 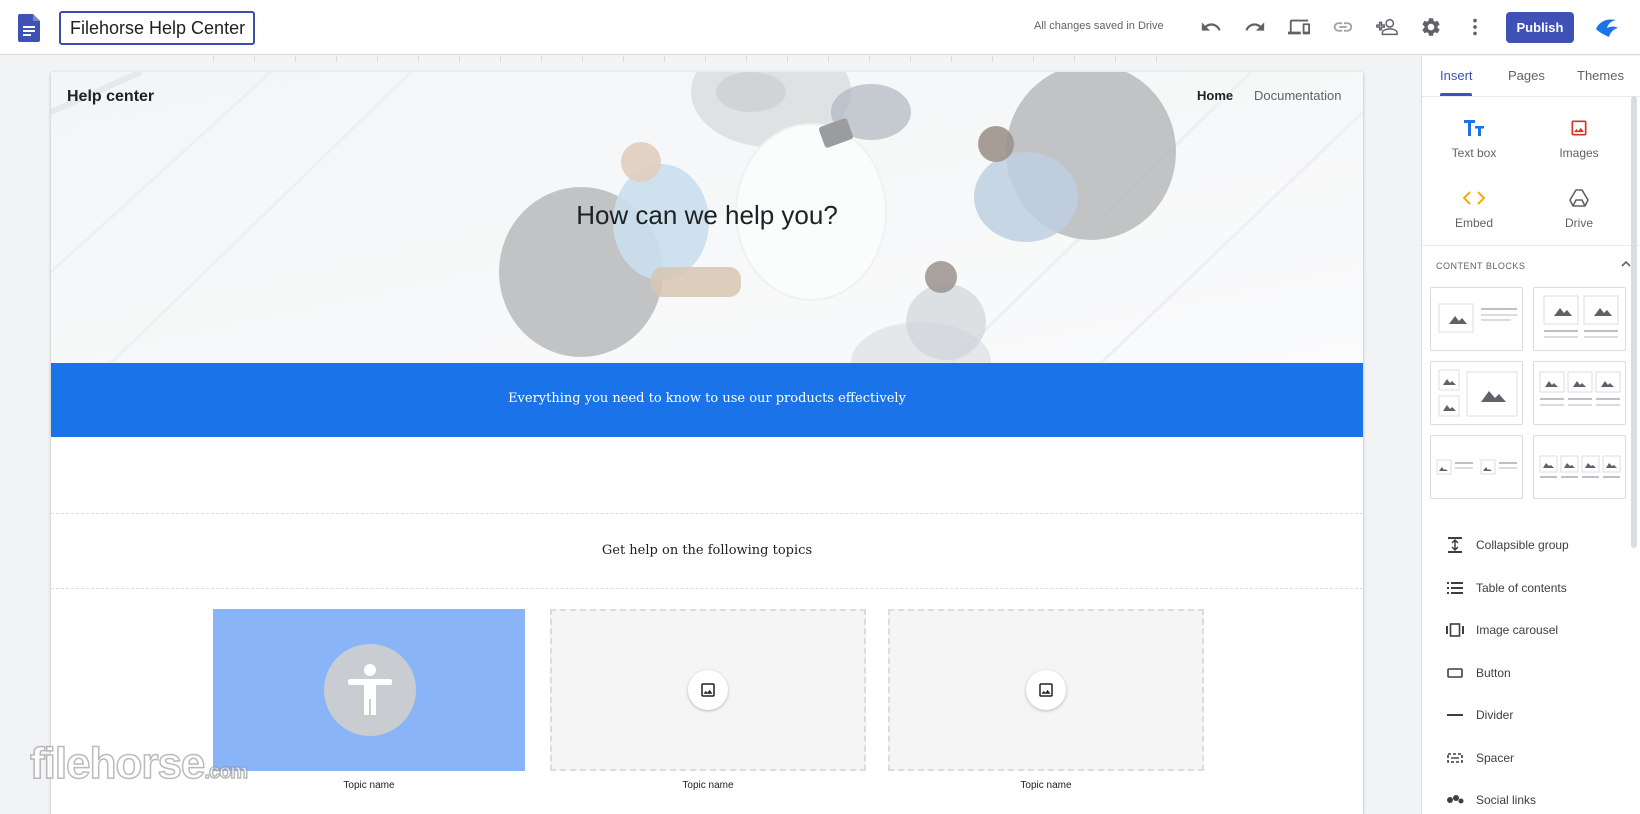 I want to click on content-block-image-text-pairs, so click(x=1476, y=467).